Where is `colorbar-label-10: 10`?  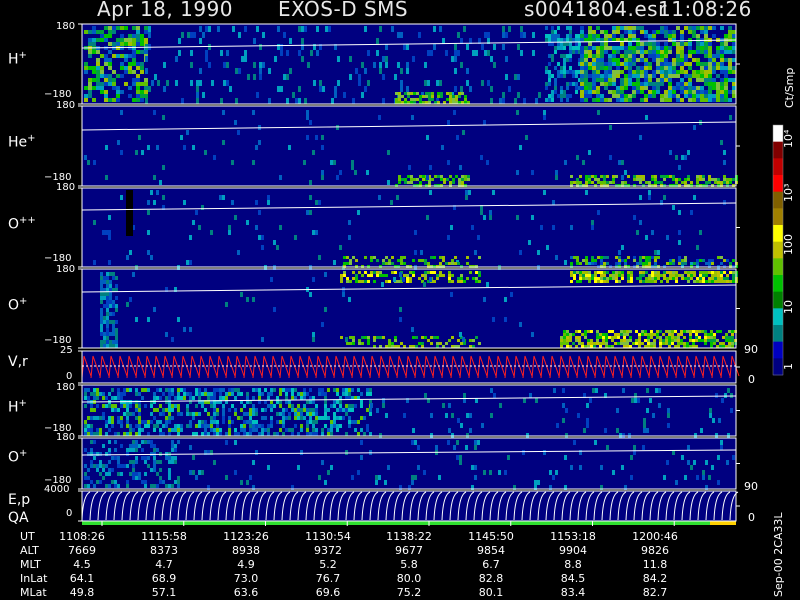 colorbar-label-10: 10 is located at coordinates (788, 307).